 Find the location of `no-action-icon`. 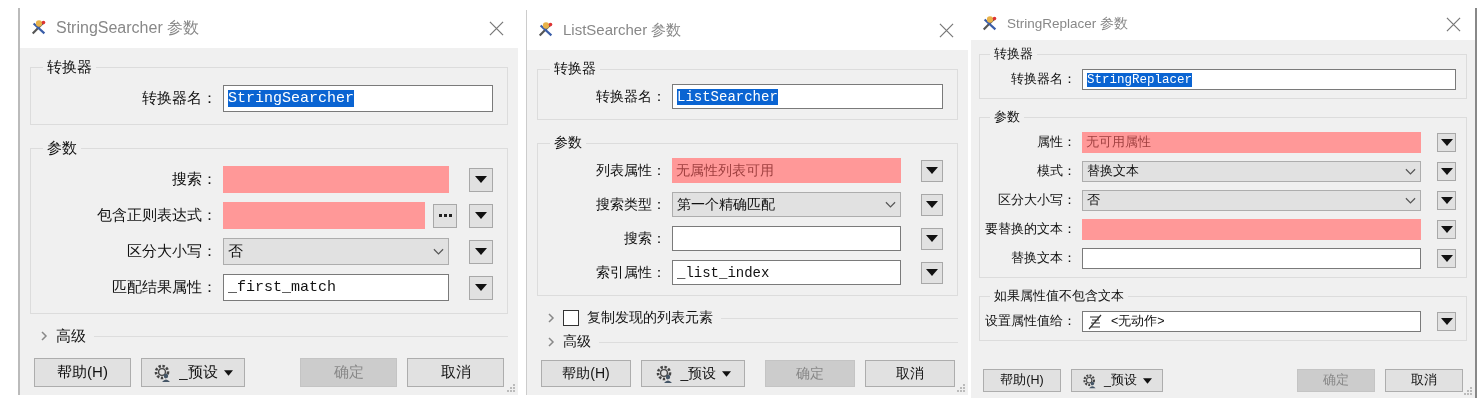

no-action-icon is located at coordinates (1095, 321).